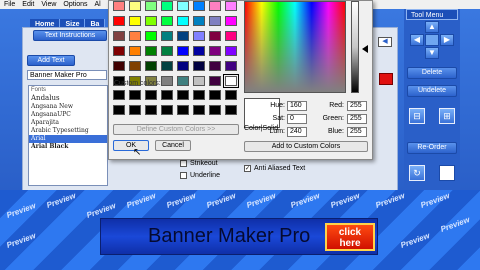  What do you see at coordinates (297, 132) in the screenshot?
I see `lum-field: 240` at bounding box center [297, 132].